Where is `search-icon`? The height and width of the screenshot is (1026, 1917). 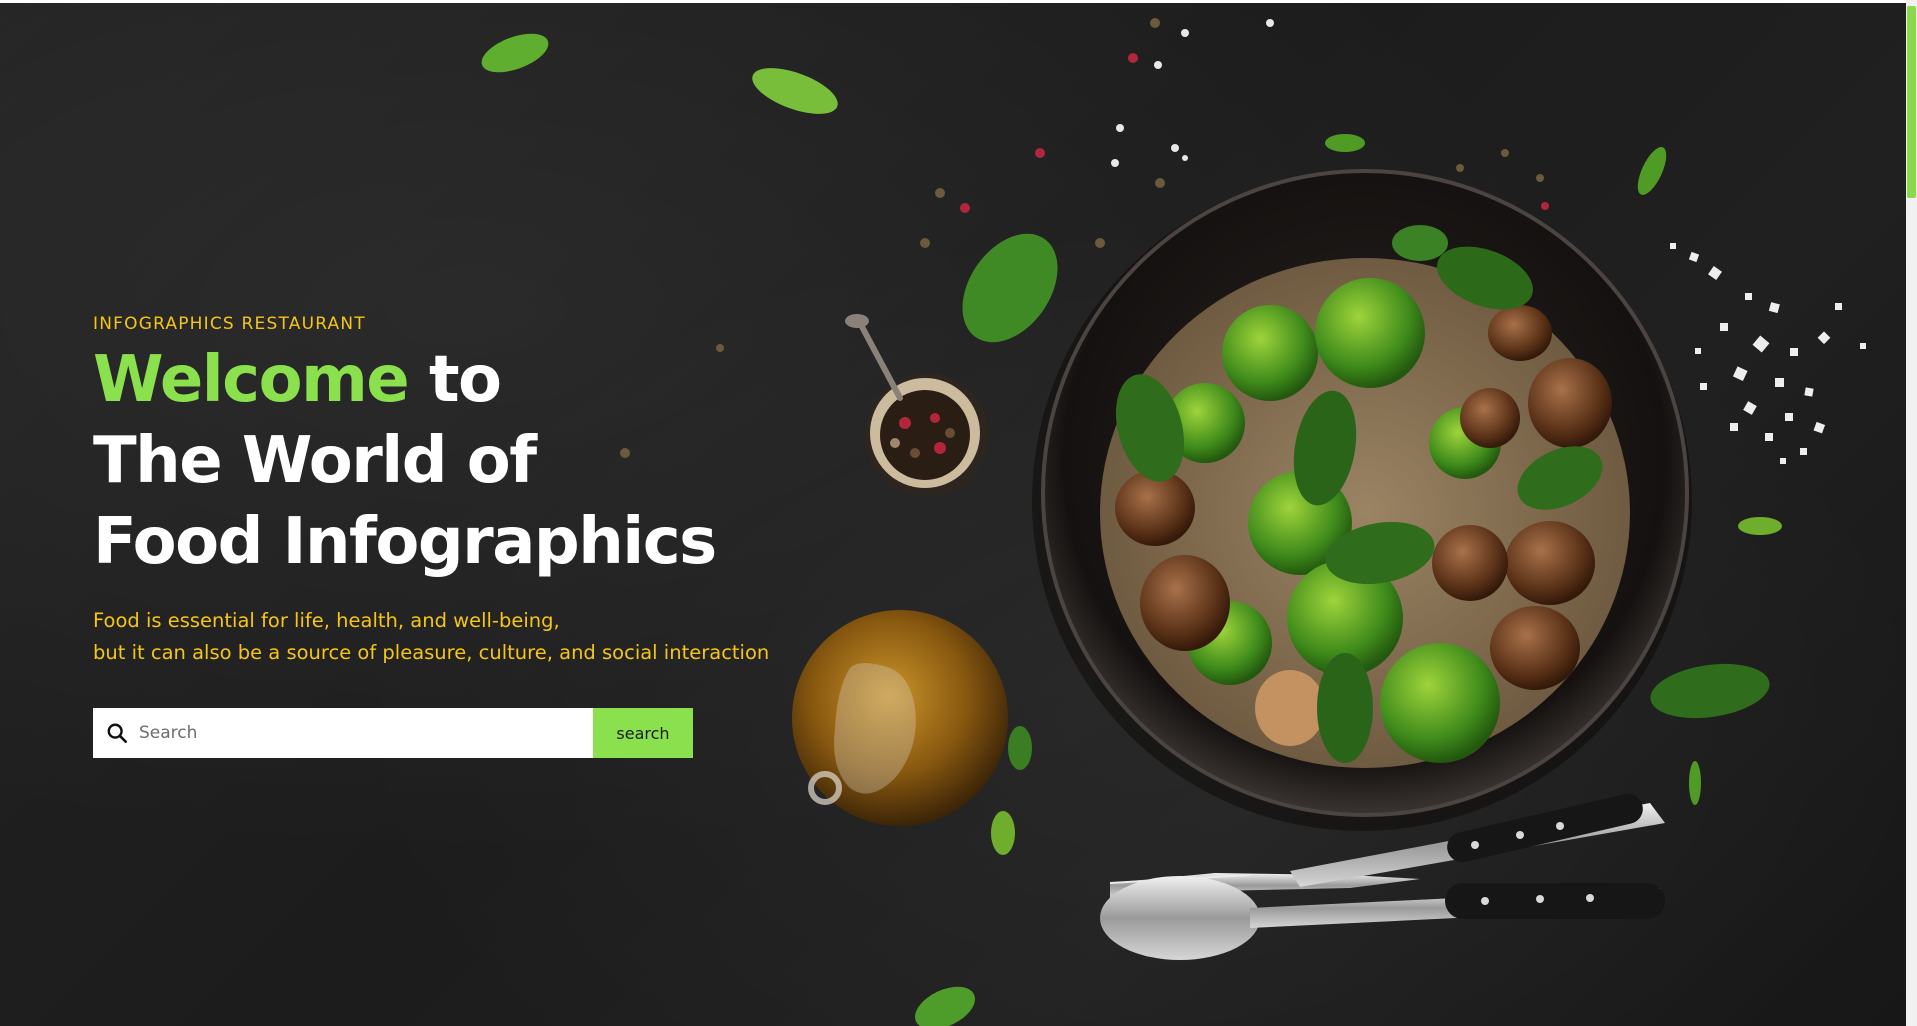
search-icon is located at coordinates (117, 733).